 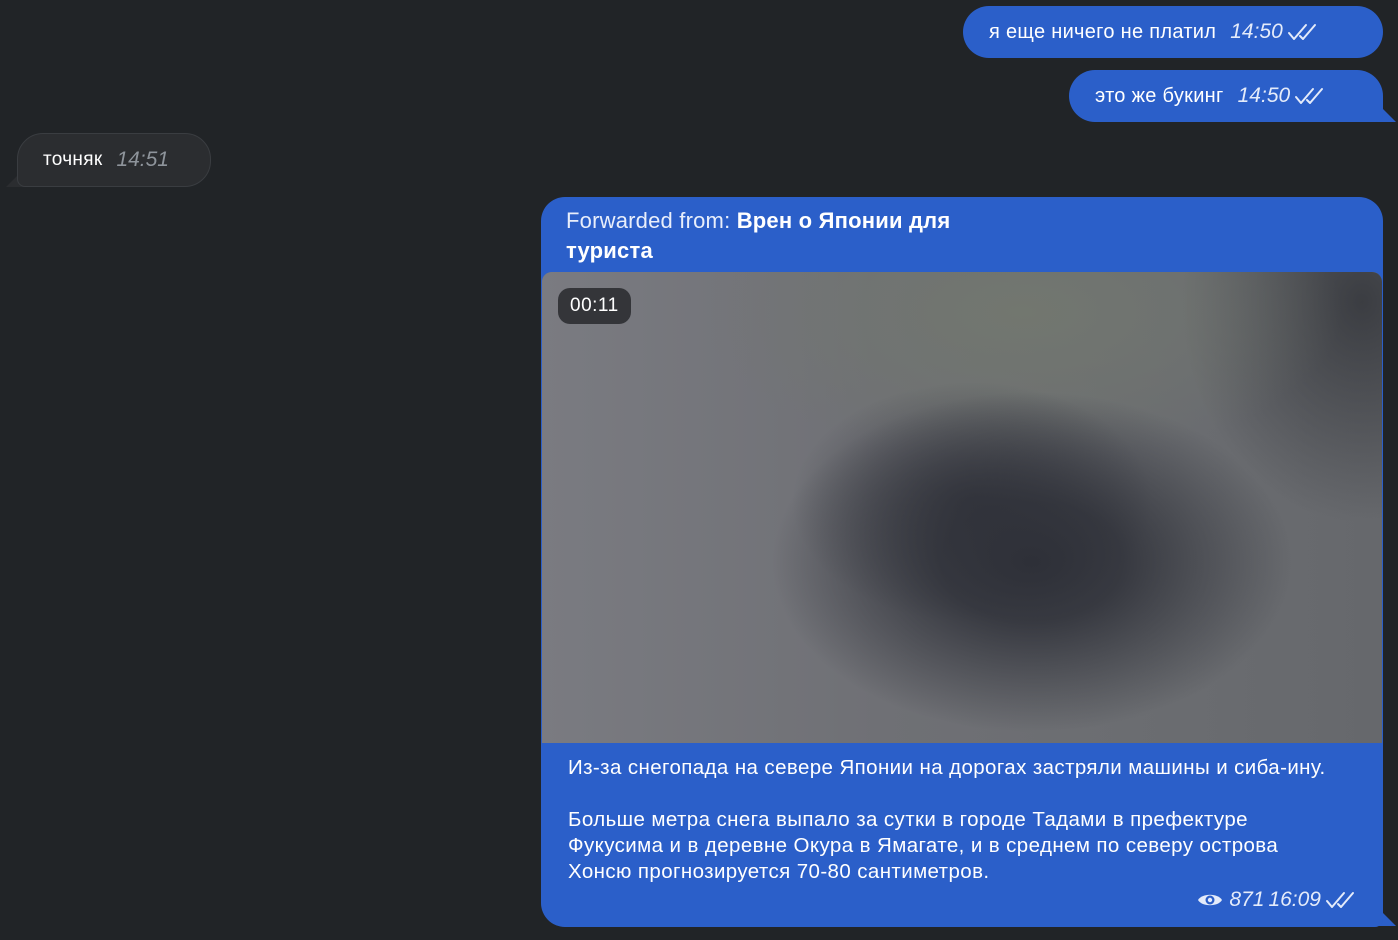 I want to click on views-count: 871, so click(x=1247, y=899).